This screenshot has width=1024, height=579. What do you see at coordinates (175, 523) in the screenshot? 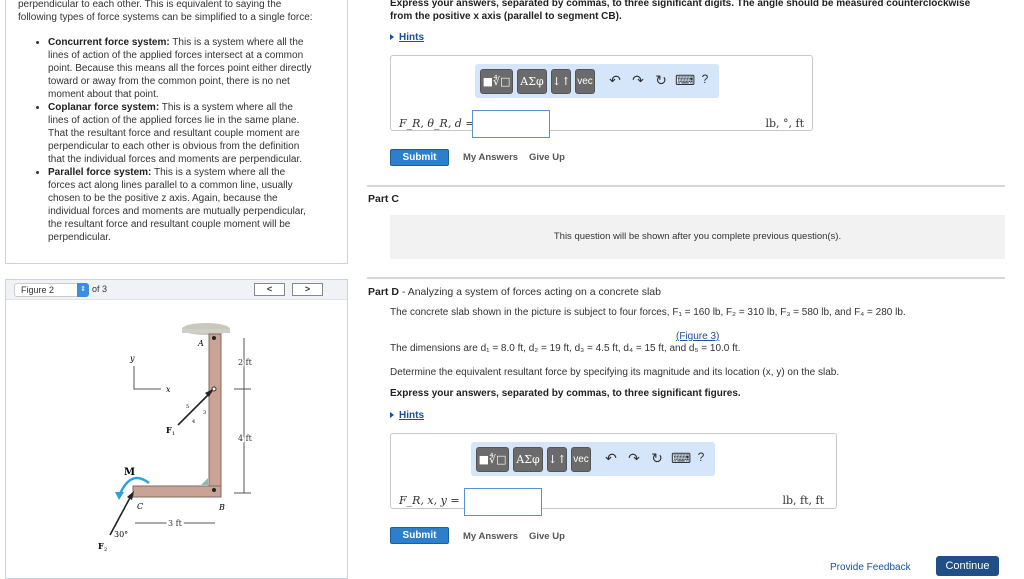
I see `dim-3ft: 3 ft` at bounding box center [175, 523].